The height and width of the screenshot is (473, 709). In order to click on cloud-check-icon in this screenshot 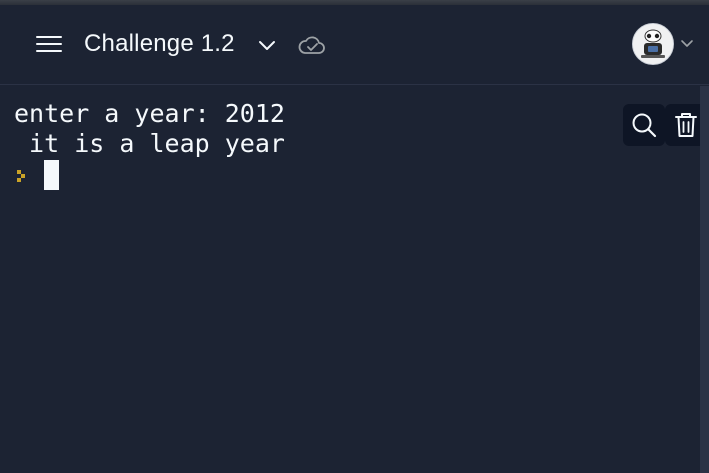, I will do `click(311, 45)`.